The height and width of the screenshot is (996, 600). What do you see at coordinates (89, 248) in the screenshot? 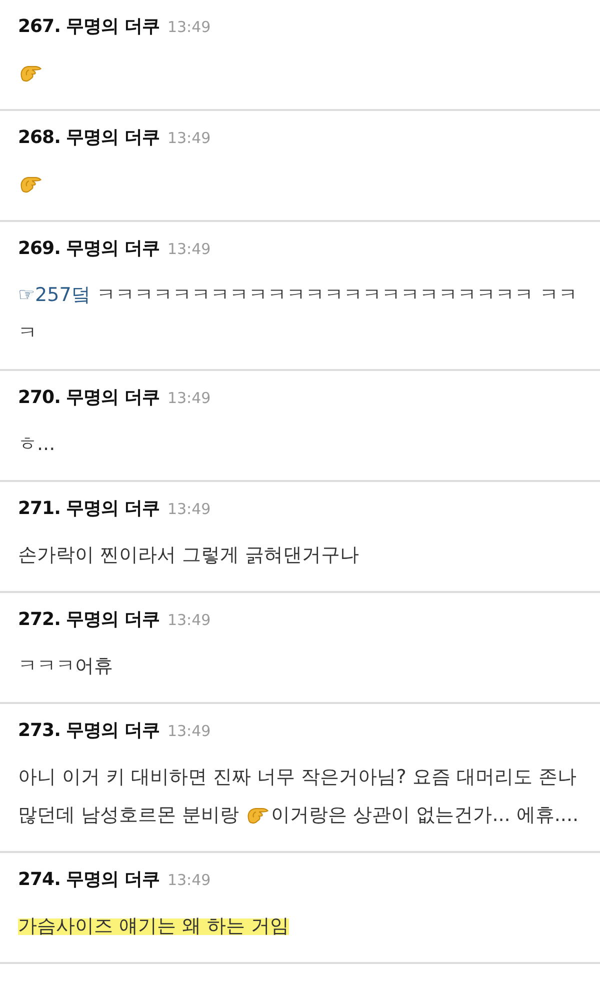
I see `post-author: 269. 무명의 더쿠` at bounding box center [89, 248].